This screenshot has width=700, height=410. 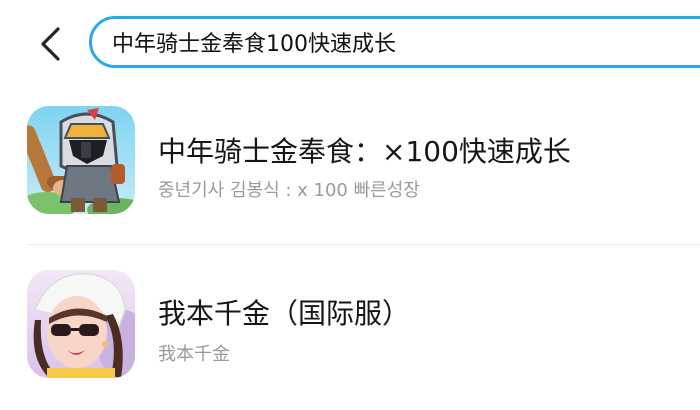 What do you see at coordinates (81, 324) in the screenshot?
I see `lady-with-sunglasses-game-icon` at bounding box center [81, 324].